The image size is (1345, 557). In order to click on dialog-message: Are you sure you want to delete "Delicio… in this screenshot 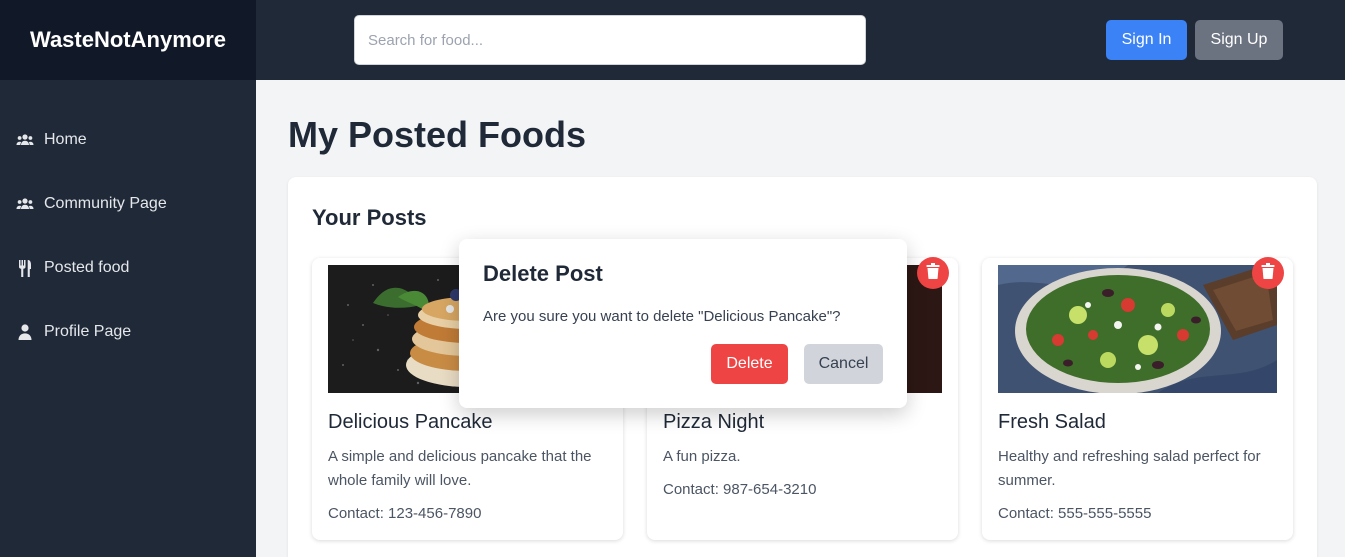, I will do `click(662, 316)`.